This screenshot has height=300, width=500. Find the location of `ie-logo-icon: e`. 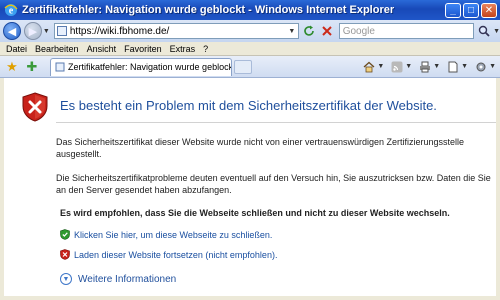

ie-logo-icon: e is located at coordinates (11, 10).